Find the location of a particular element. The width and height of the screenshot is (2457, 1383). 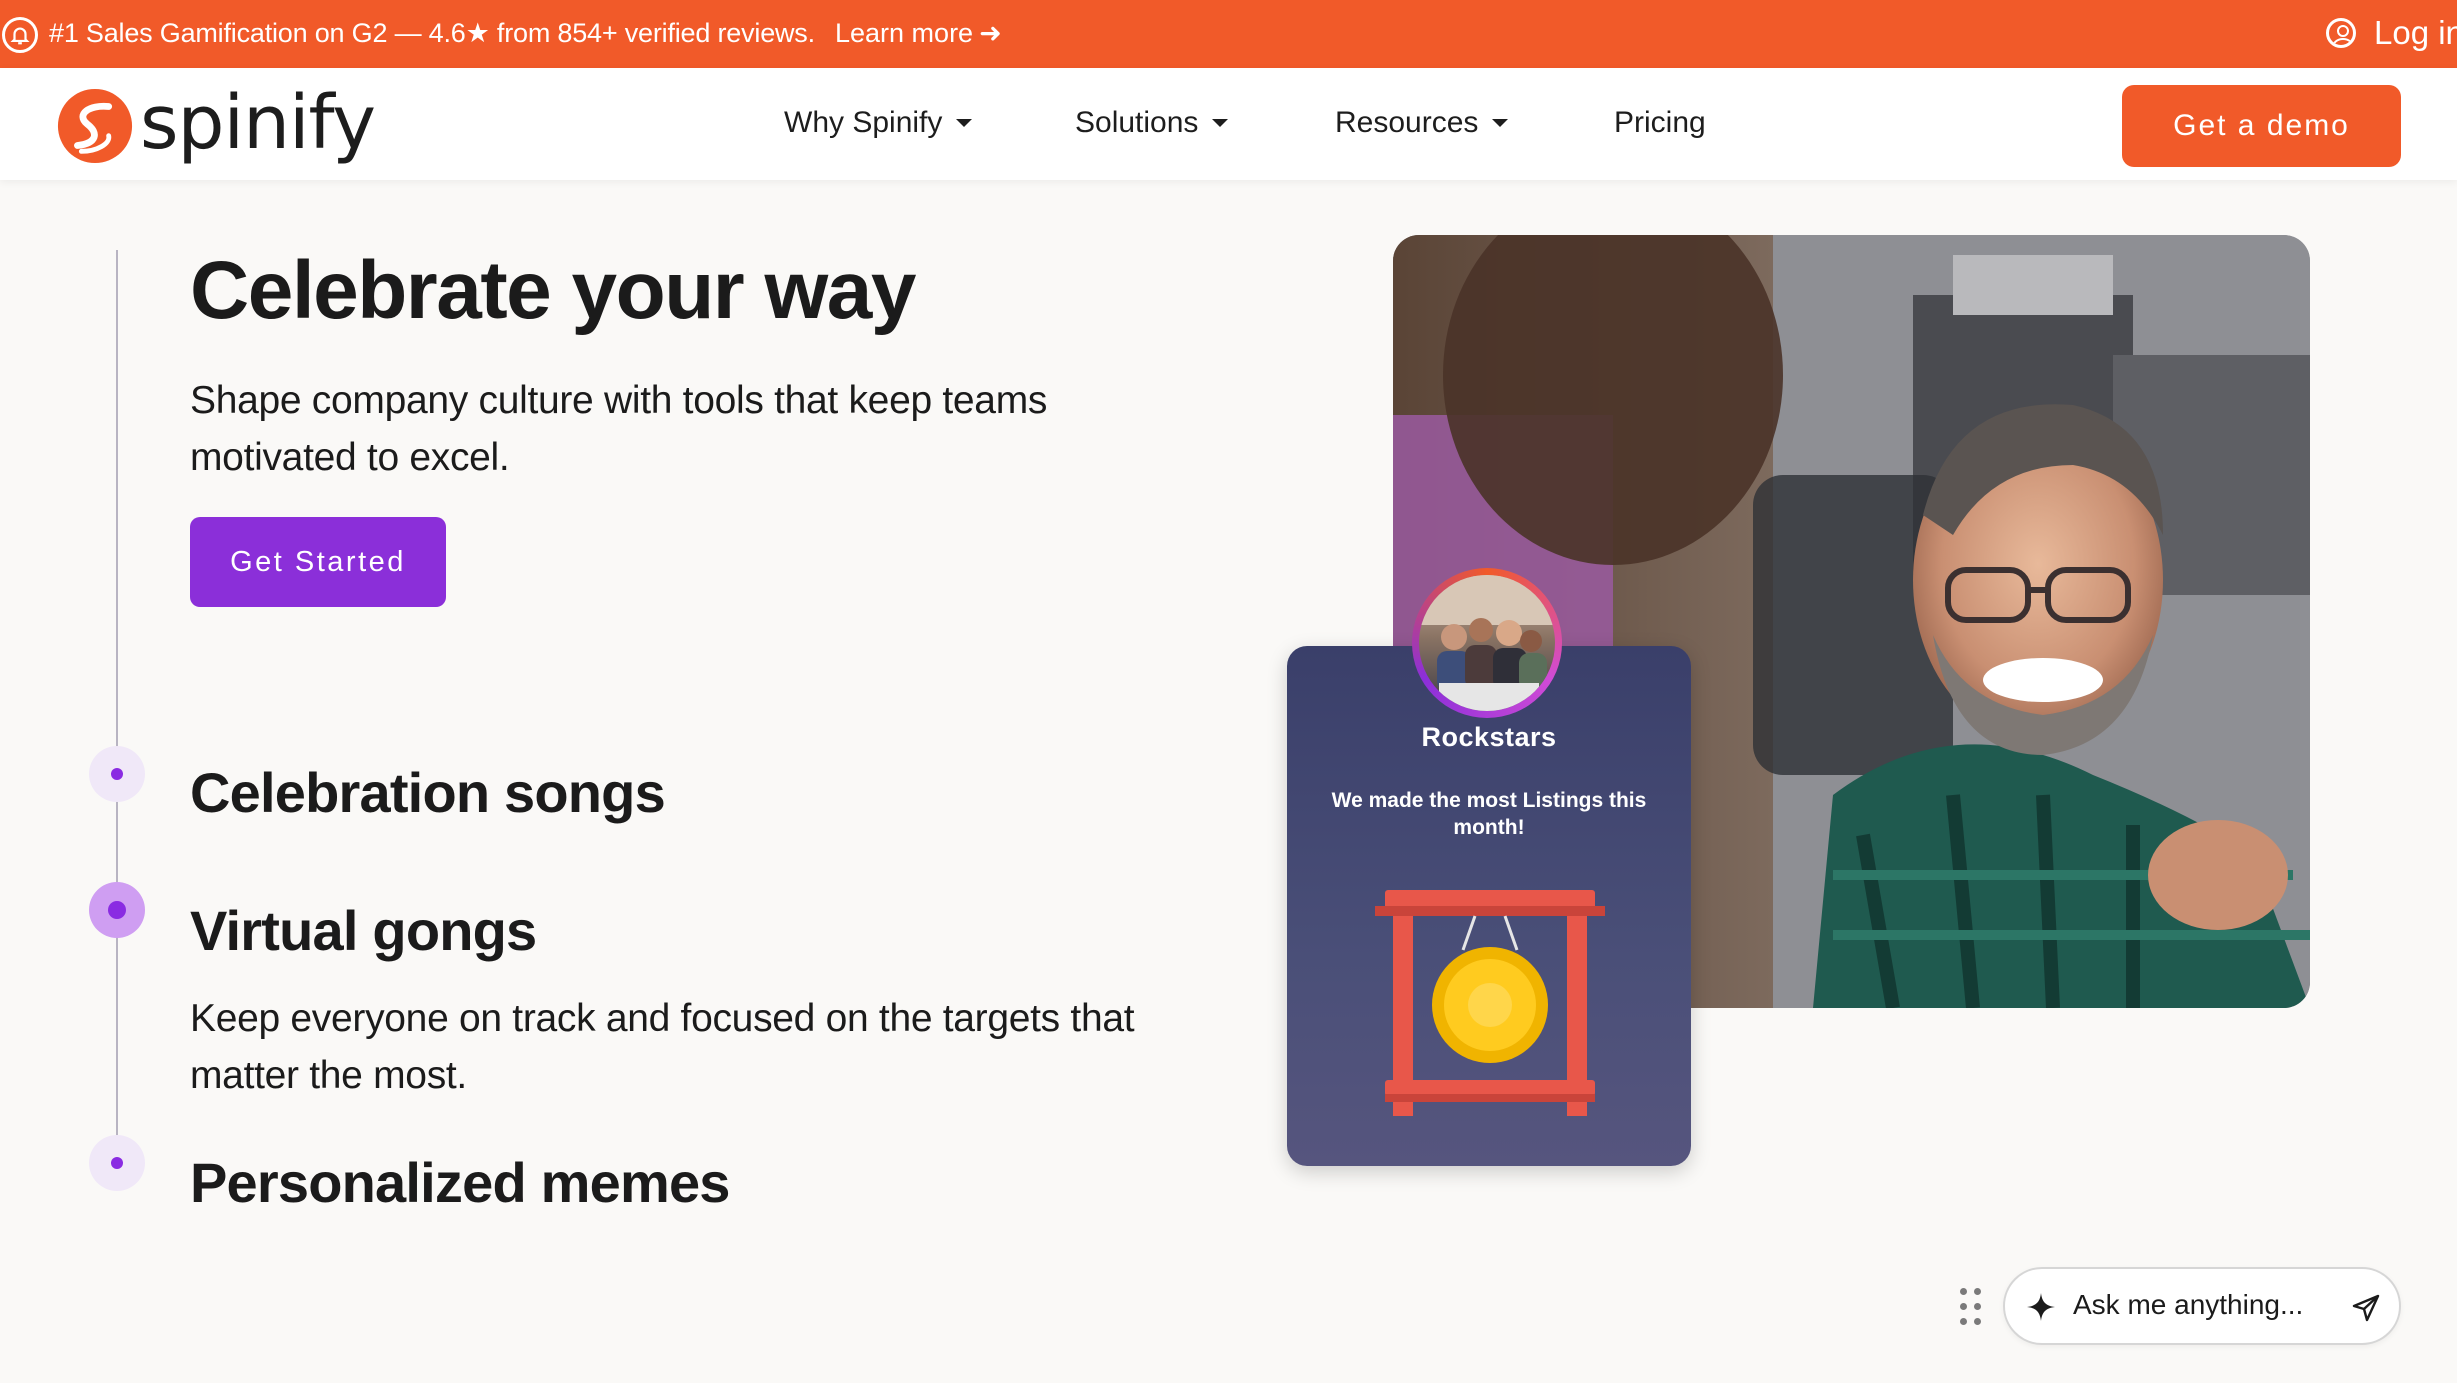

learn-more-link: Learn more ➜ is located at coordinates (918, 33).